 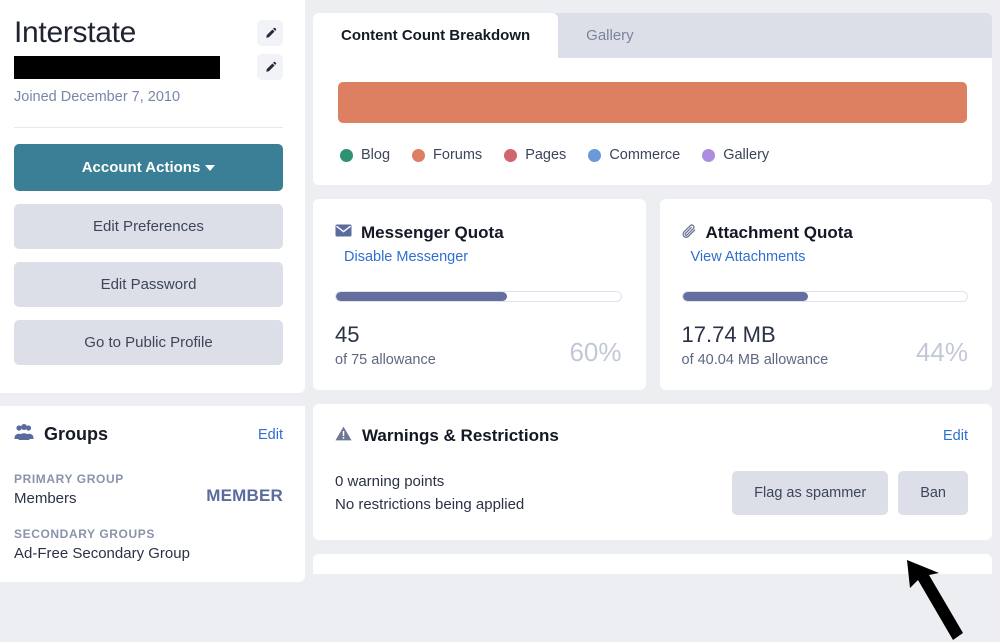 What do you see at coordinates (955, 436) in the screenshot?
I see `warnings-edit-link: Edit` at bounding box center [955, 436].